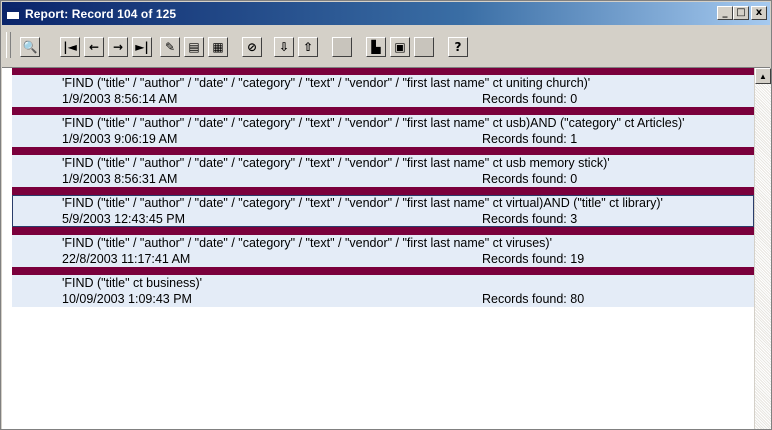 This screenshot has width=772, height=430. I want to click on scroll-up-button: ▲, so click(763, 76).